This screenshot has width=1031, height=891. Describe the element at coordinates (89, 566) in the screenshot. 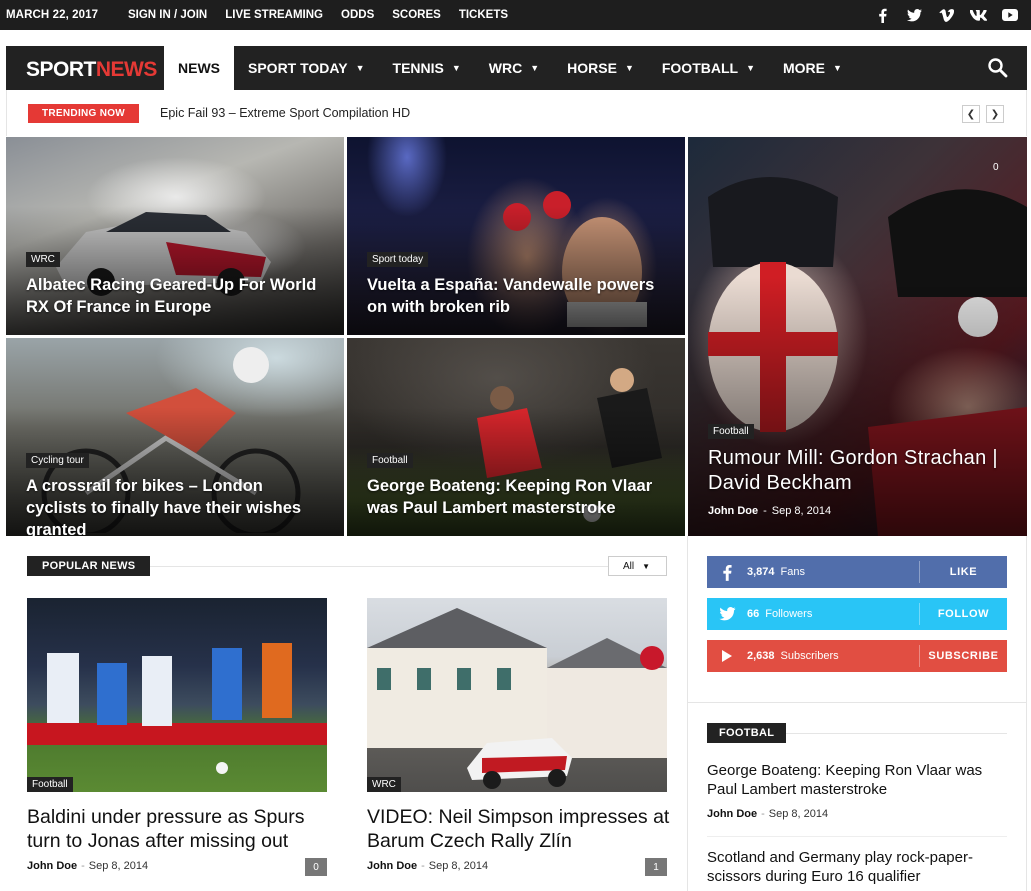

I see `popular-news-heading: POPULAR NEWS` at that location.